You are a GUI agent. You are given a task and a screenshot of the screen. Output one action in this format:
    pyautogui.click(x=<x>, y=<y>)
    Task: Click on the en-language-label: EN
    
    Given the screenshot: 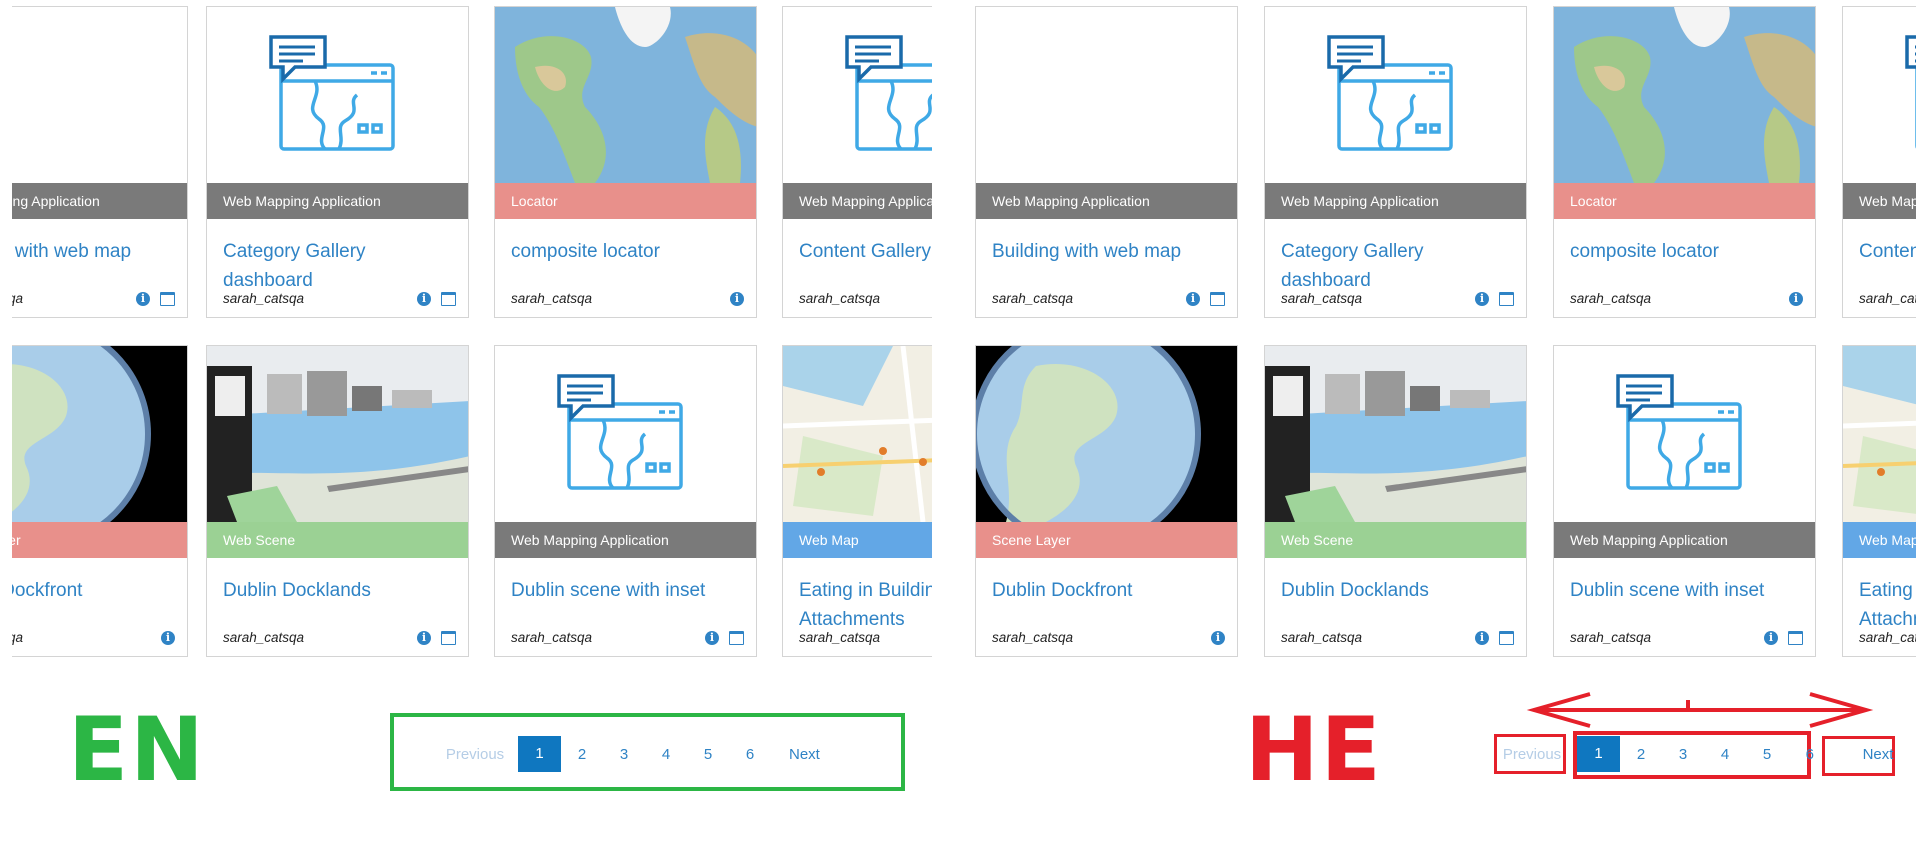 What is the action you would take?
    pyautogui.click(x=137, y=749)
    